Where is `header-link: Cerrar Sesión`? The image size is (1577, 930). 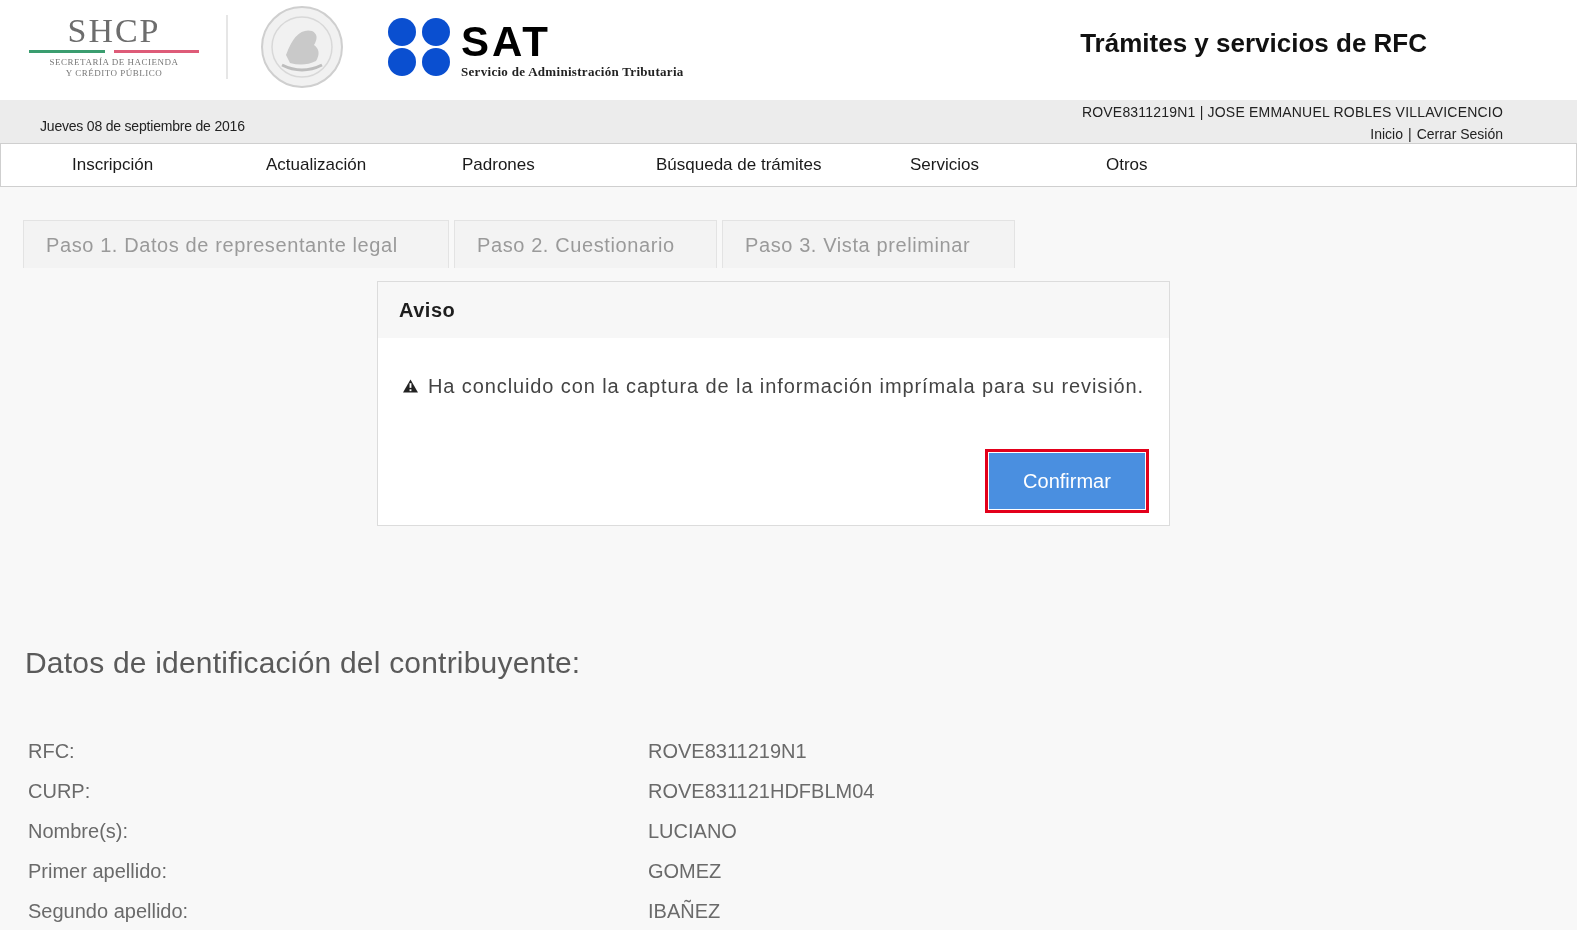 header-link: Cerrar Sesión is located at coordinates (1459, 134).